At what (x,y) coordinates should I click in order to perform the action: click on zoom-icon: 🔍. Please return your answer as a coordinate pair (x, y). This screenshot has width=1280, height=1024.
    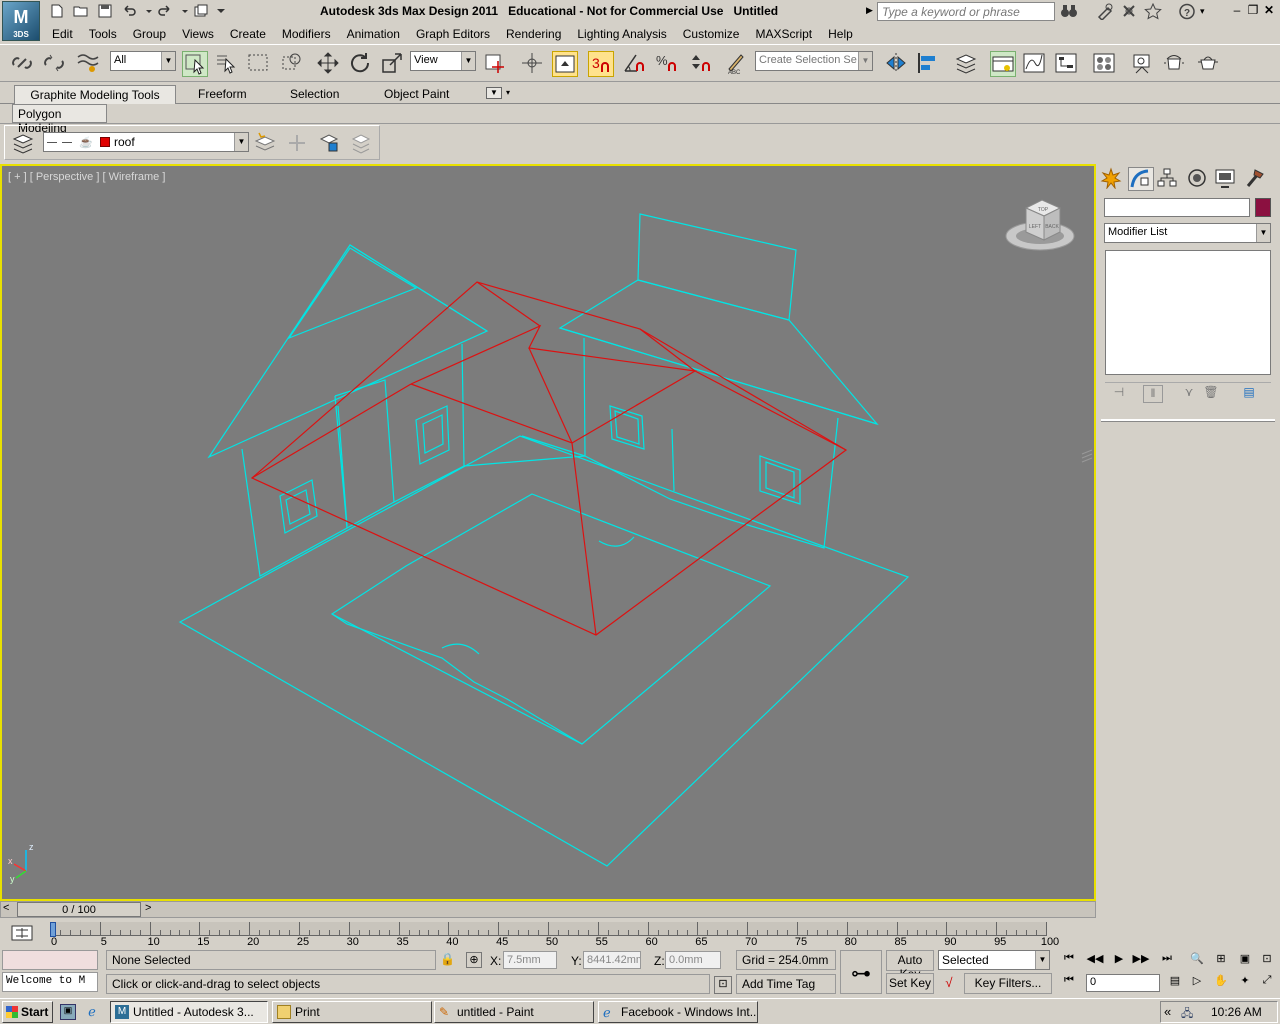
    Looking at the image, I should click on (1197, 961).